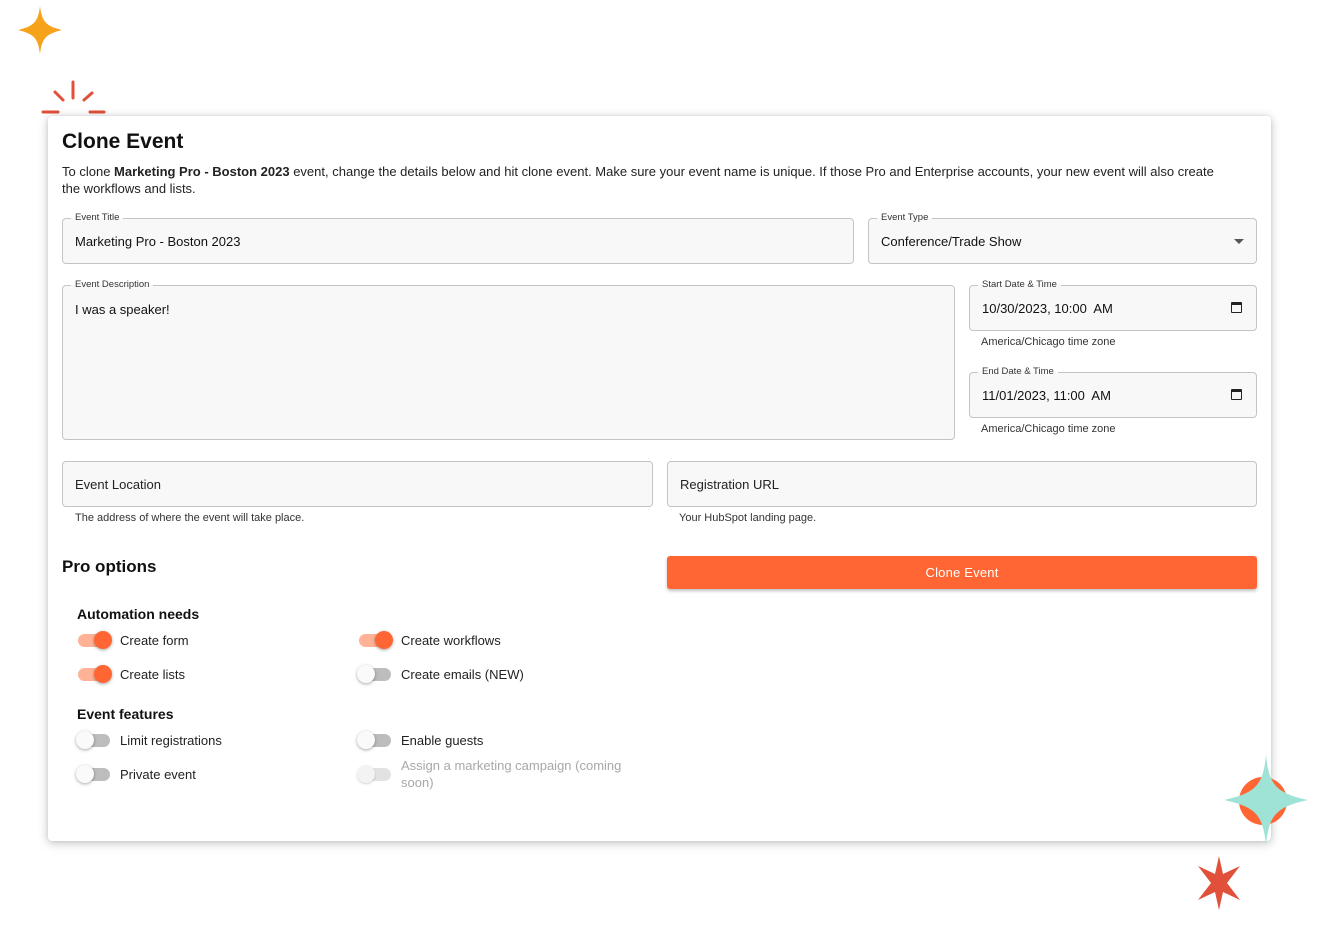 This screenshot has height=926, width=1317. I want to click on registration-url-placeholder: Registration URL, so click(729, 484).